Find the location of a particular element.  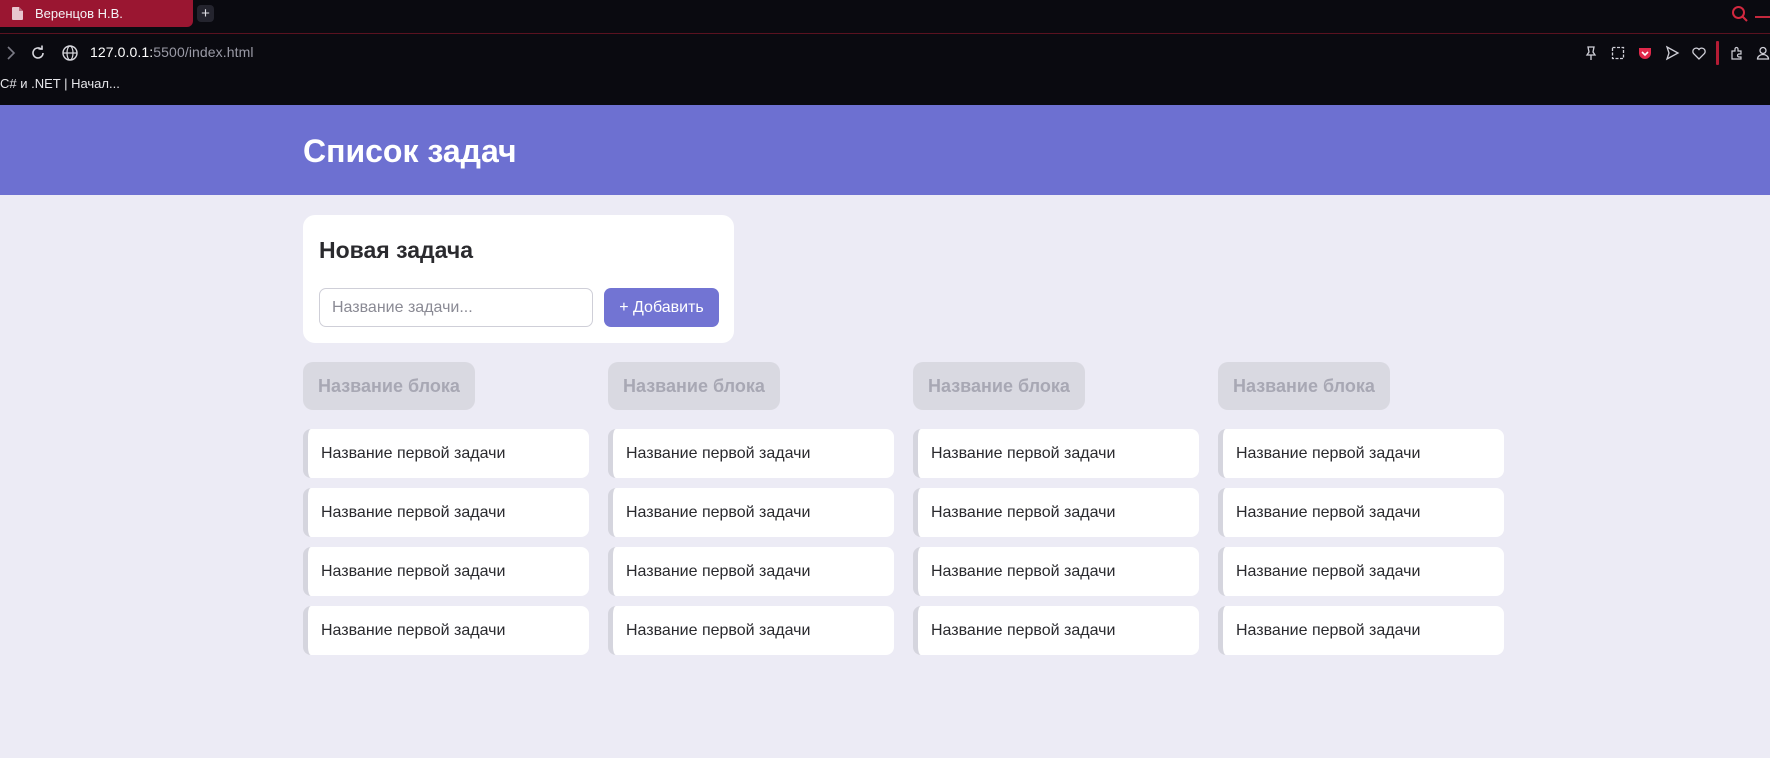

search-icon is located at coordinates (1740, 14).